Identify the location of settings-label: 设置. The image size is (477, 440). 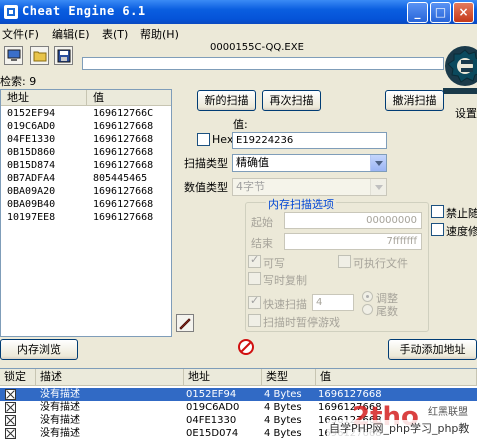
(466, 113).